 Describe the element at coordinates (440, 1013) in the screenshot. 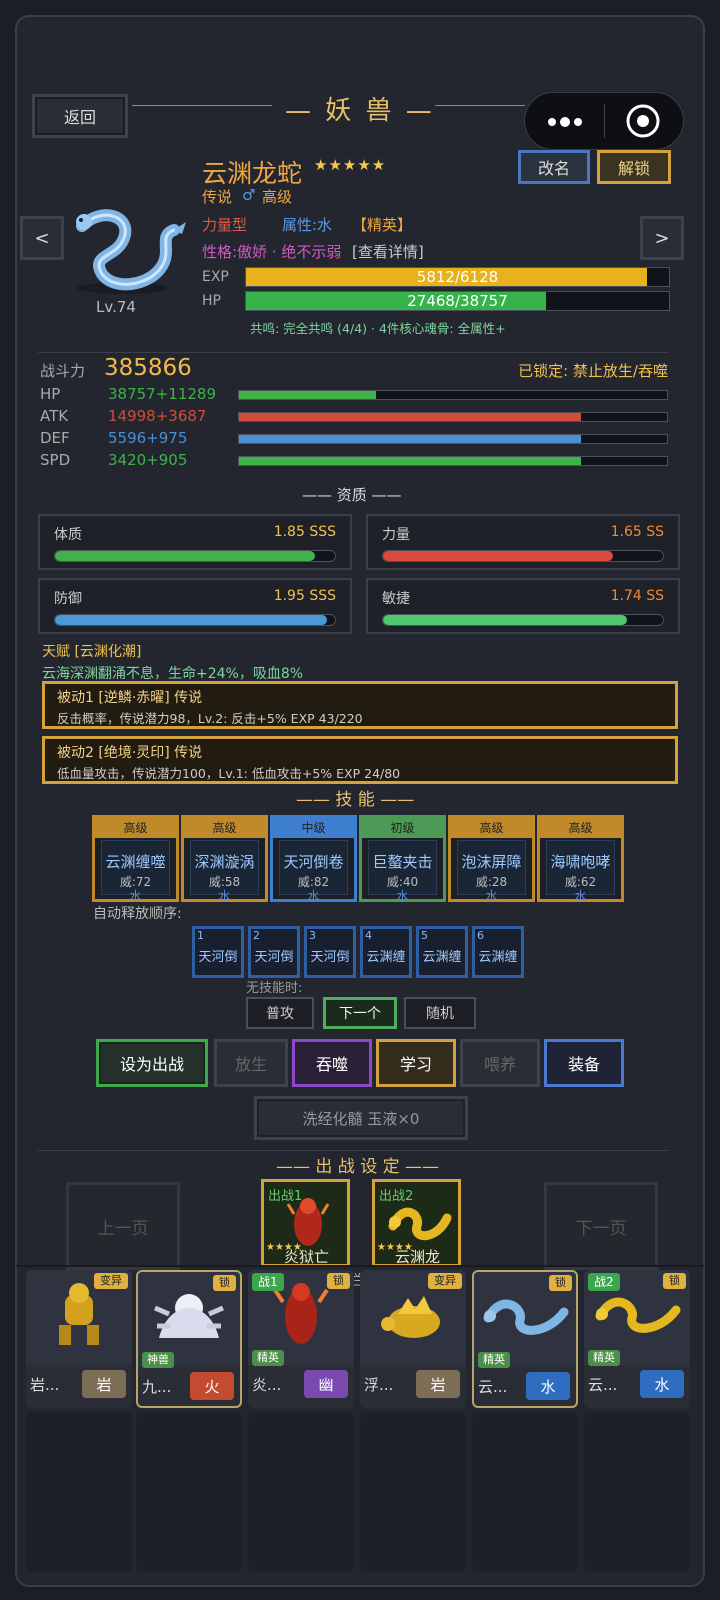

I see `mode-random: 随机` at that location.